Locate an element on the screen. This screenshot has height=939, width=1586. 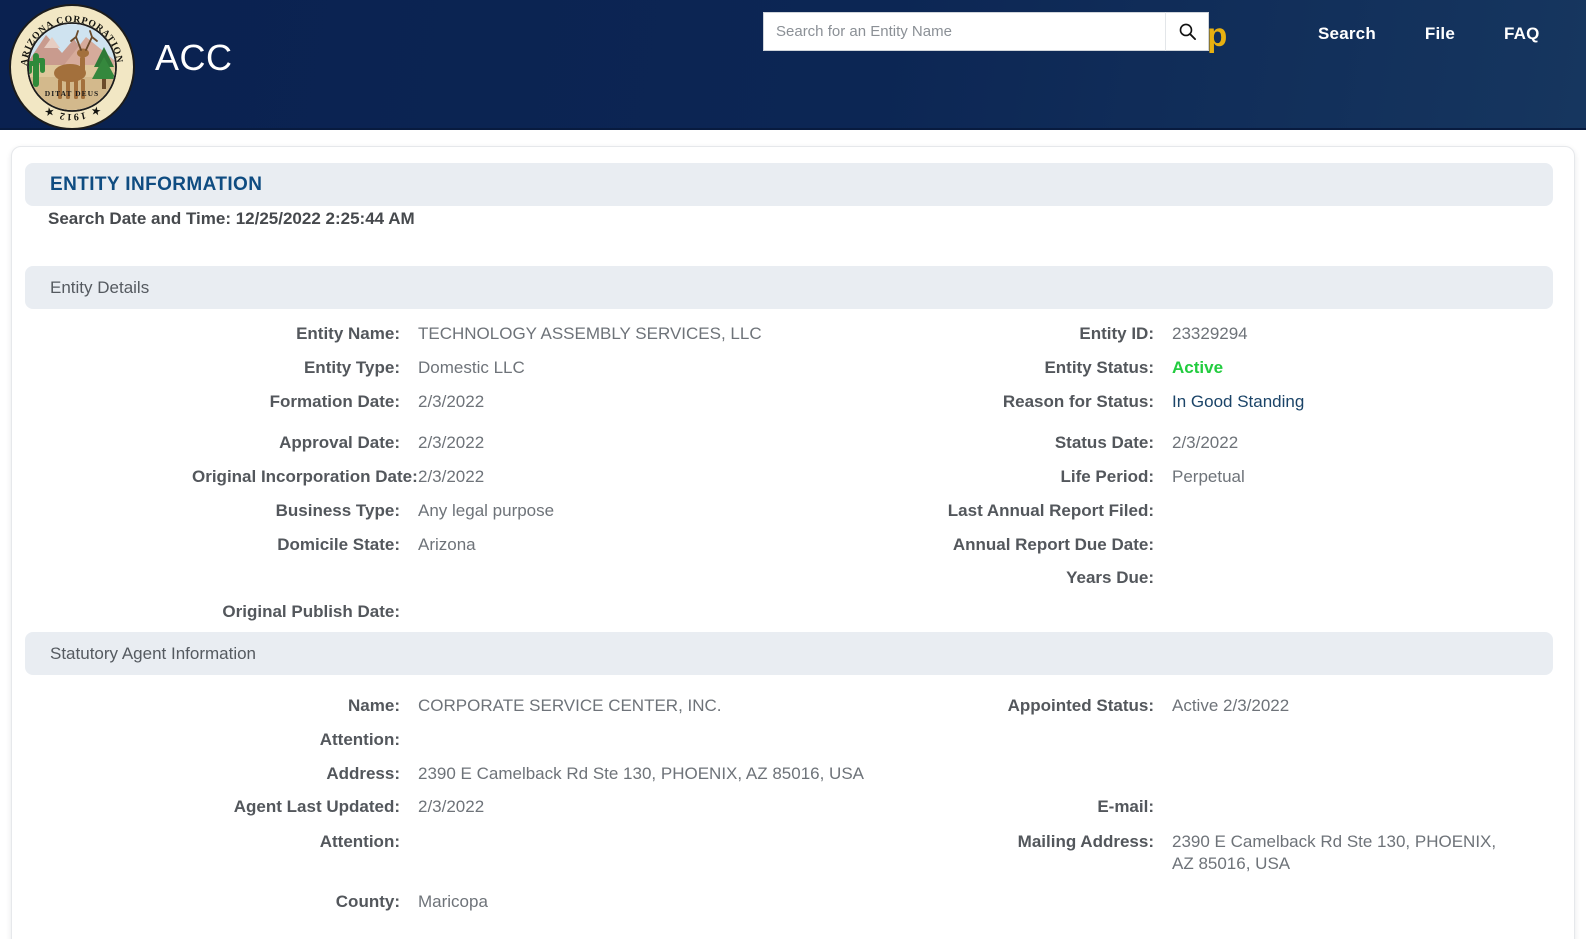
field-entity-status: Entity Status: Active is located at coordinates (1082, 368).